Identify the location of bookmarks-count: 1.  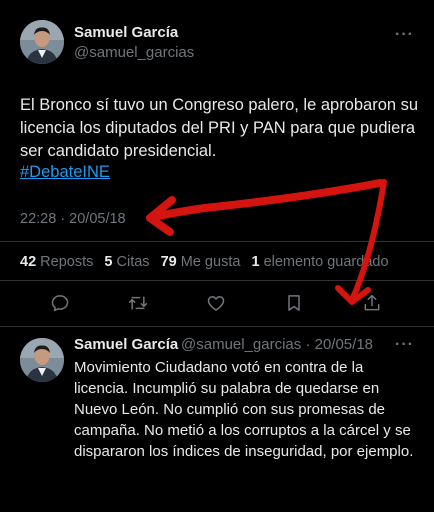
(255, 262).